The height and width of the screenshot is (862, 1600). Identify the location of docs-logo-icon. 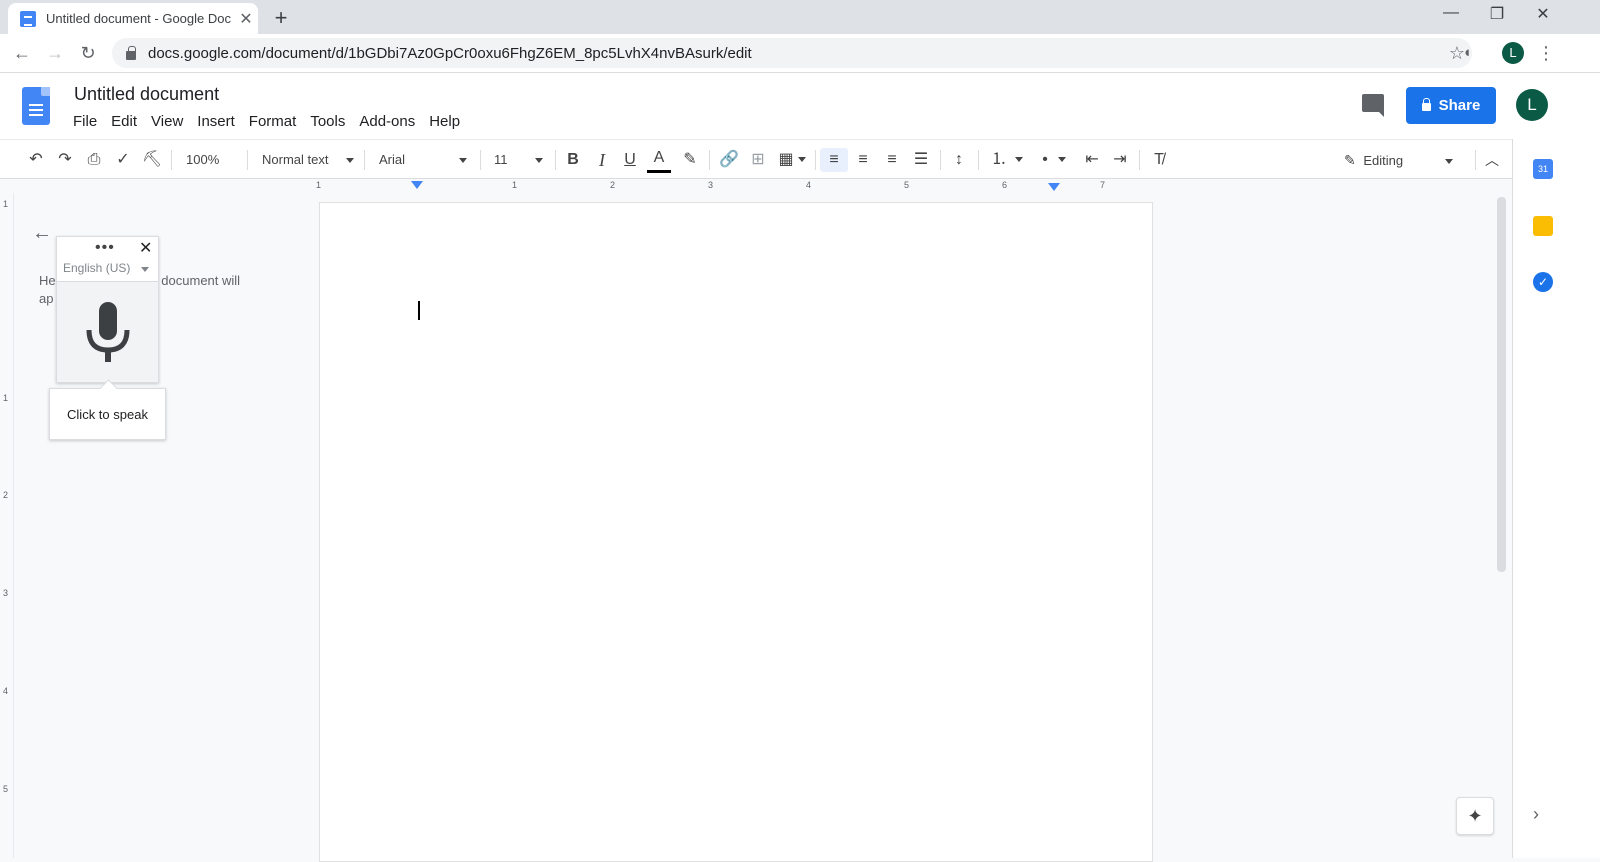
(36, 106).